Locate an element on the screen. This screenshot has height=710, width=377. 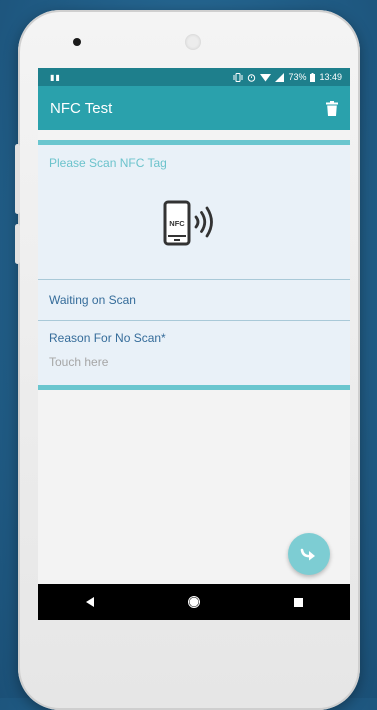
reason-field: Reason For No Scan* is located at coordinates (194, 355).